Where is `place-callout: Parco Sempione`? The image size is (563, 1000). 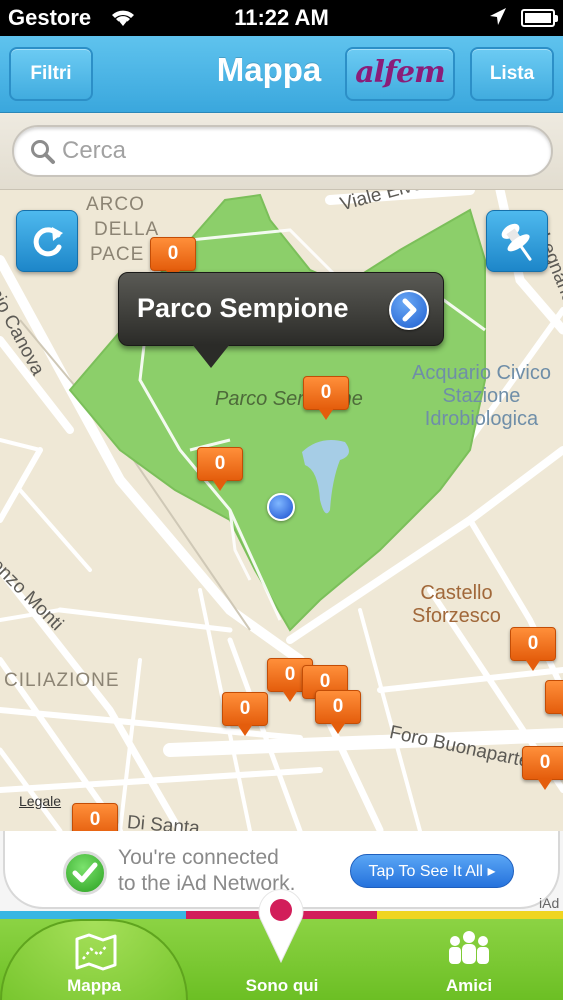
place-callout: Parco Sempione is located at coordinates (281, 309).